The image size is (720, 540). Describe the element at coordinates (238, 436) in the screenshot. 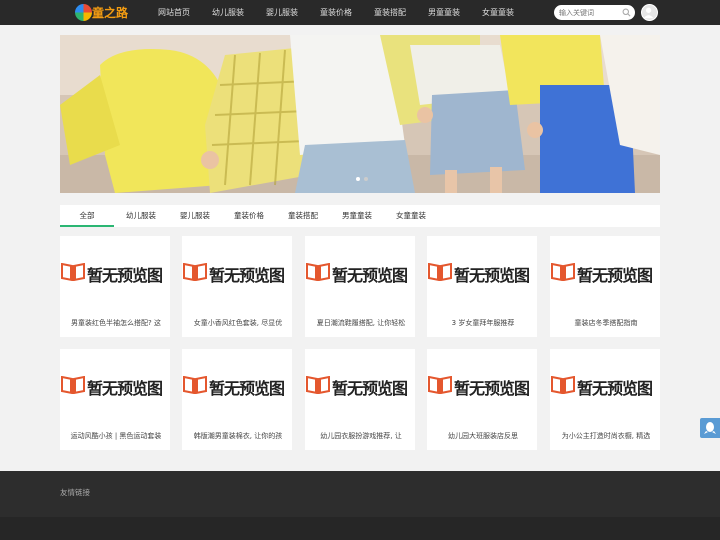

I see `card-title: 韩版潮男童装棉衣, 让你的孩` at that location.